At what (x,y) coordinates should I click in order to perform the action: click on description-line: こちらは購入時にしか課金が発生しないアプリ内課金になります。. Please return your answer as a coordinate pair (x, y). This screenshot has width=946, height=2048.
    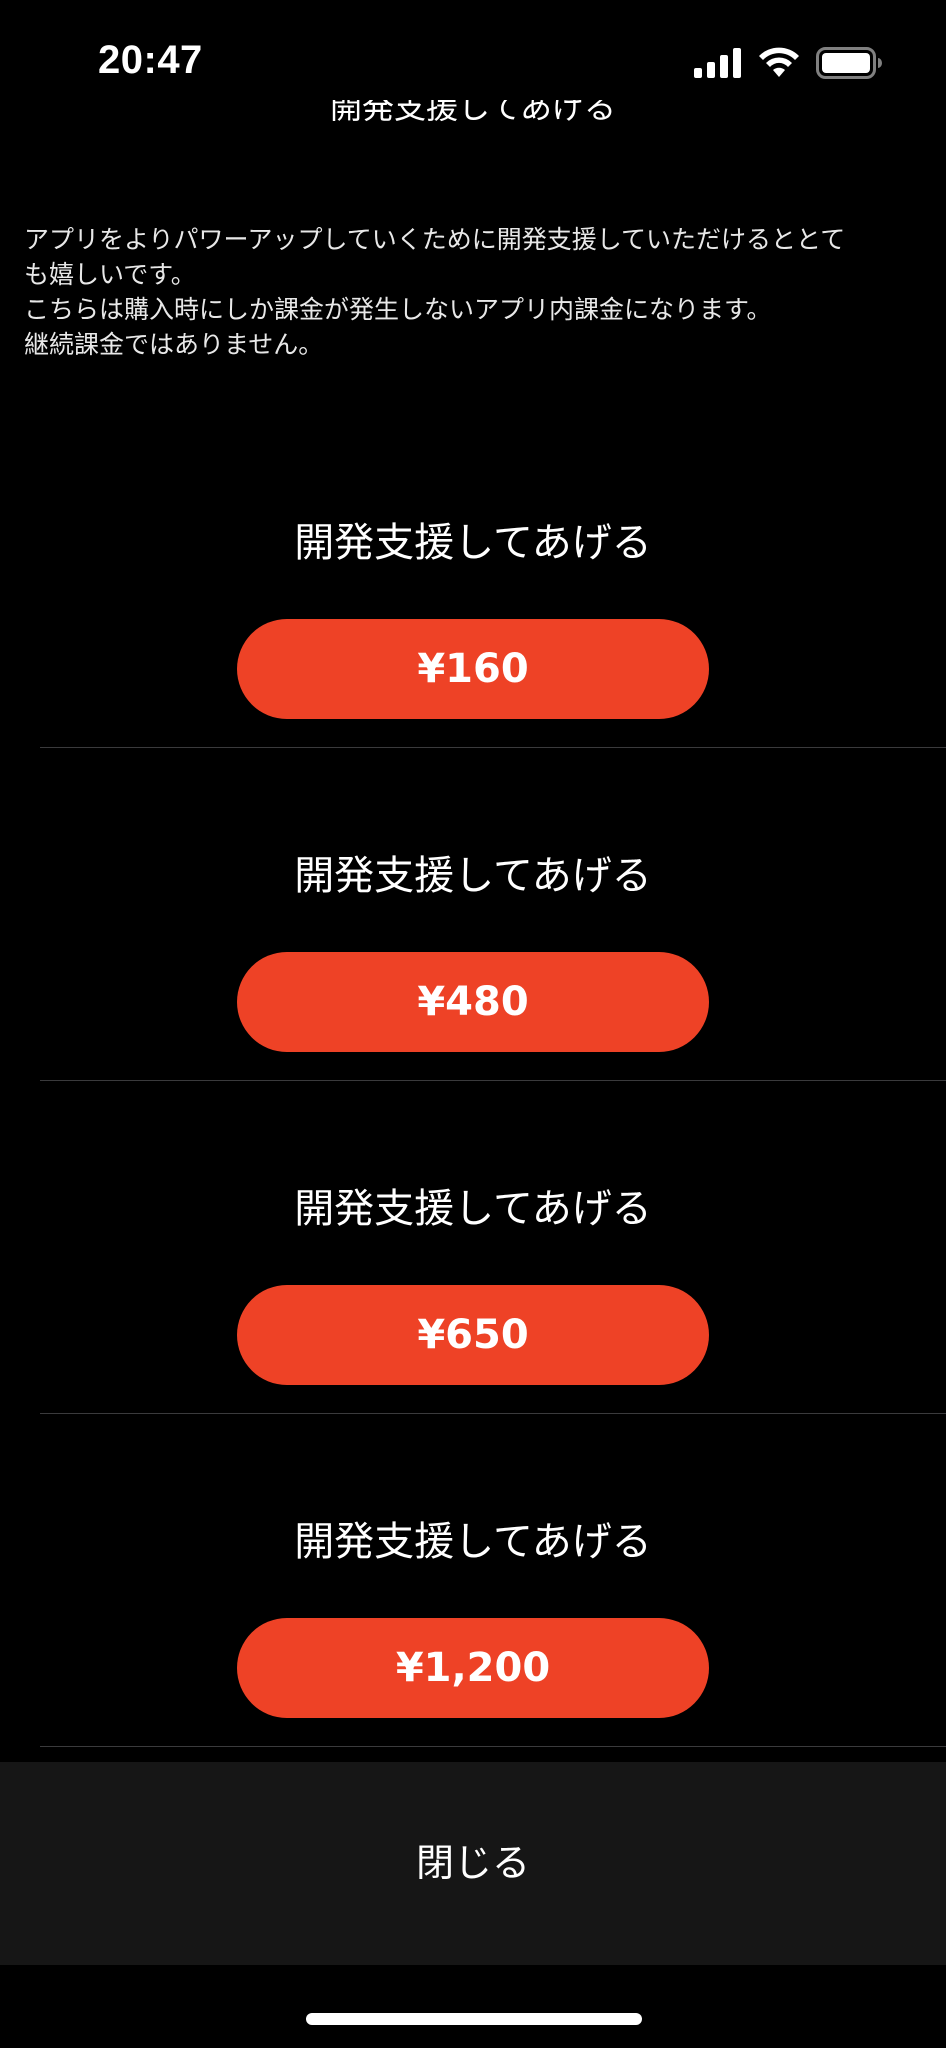
    Looking at the image, I should click on (398, 309).